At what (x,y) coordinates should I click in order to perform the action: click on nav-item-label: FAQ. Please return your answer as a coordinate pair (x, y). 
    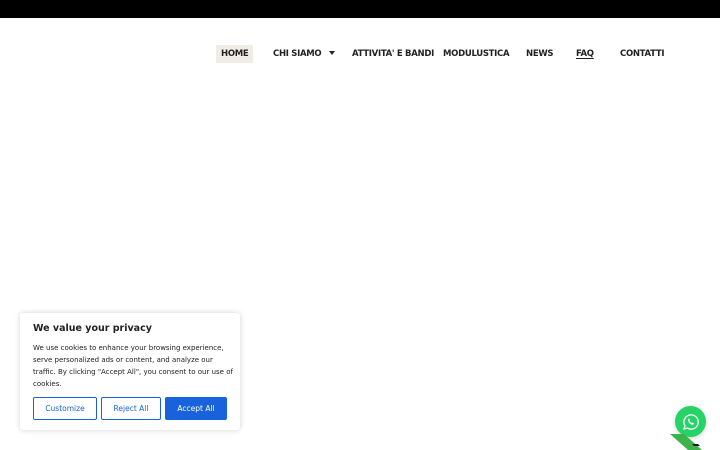
    Looking at the image, I should click on (585, 54).